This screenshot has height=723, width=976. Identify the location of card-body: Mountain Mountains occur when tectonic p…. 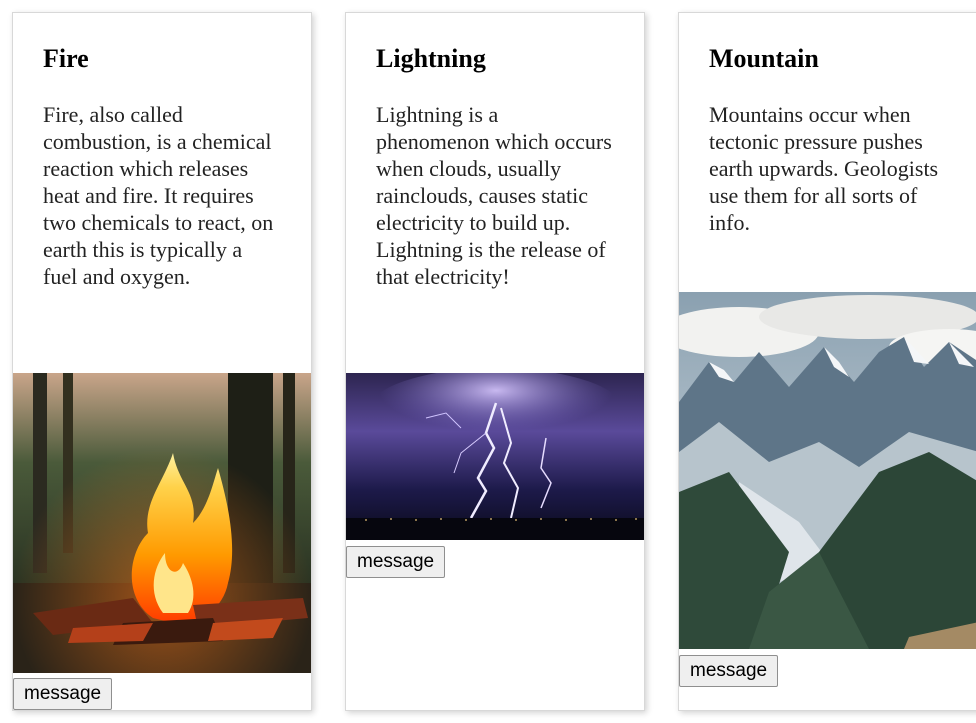
(827, 139).